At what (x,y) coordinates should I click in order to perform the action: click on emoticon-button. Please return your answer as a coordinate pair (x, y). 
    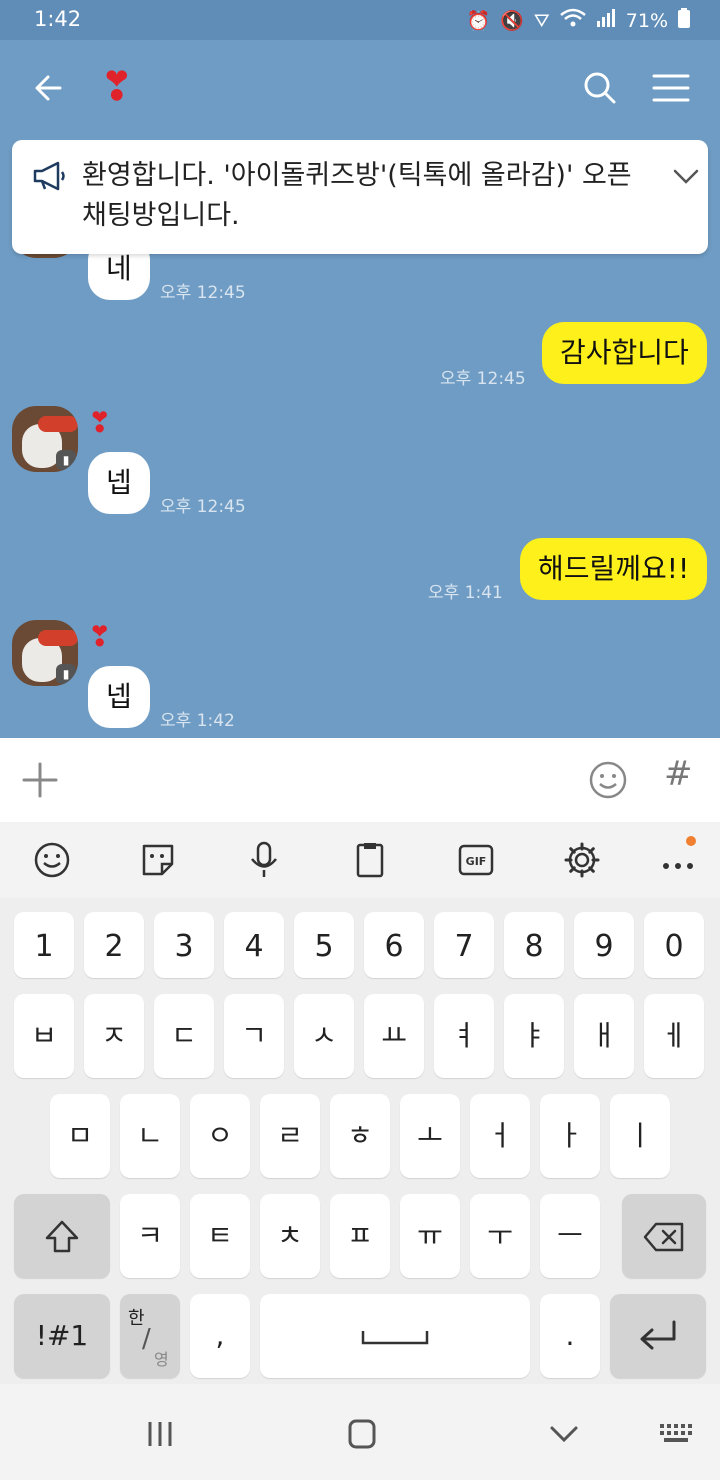
    Looking at the image, I should click on (608, 780).